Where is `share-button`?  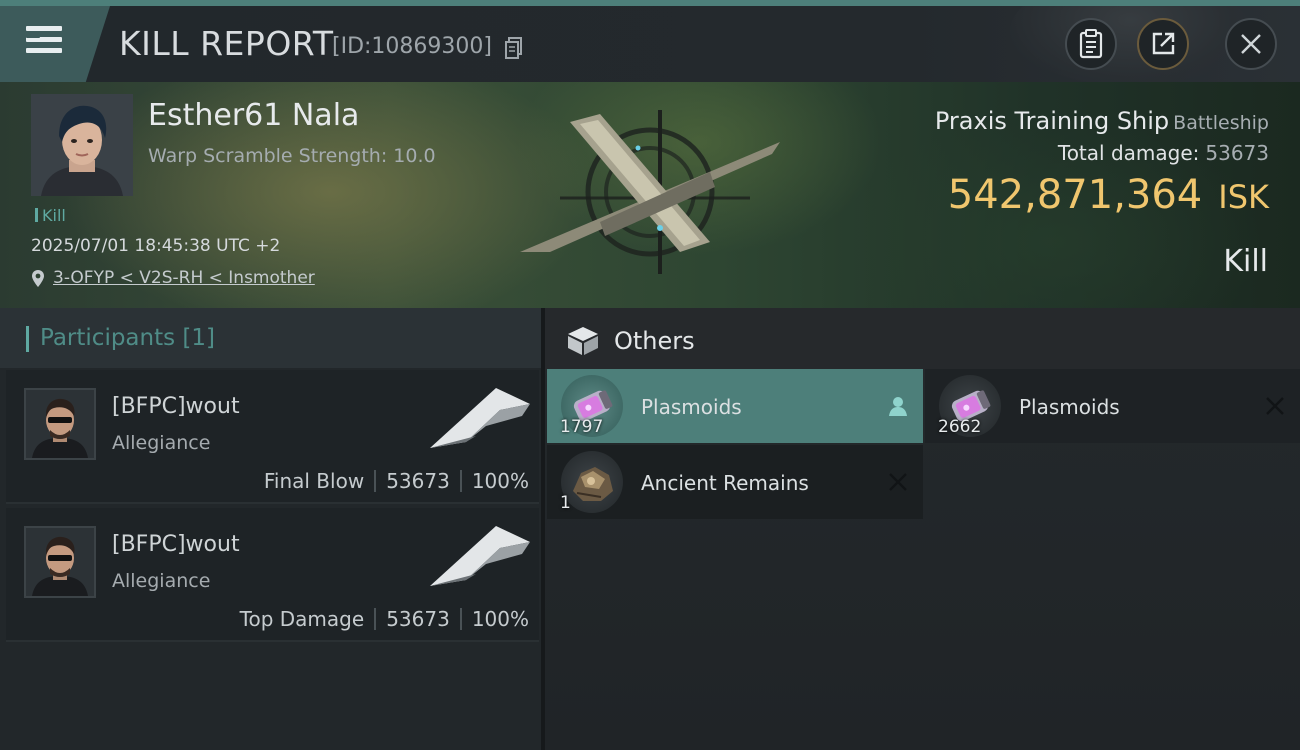
share-button is located at coordinates (1163, 44).